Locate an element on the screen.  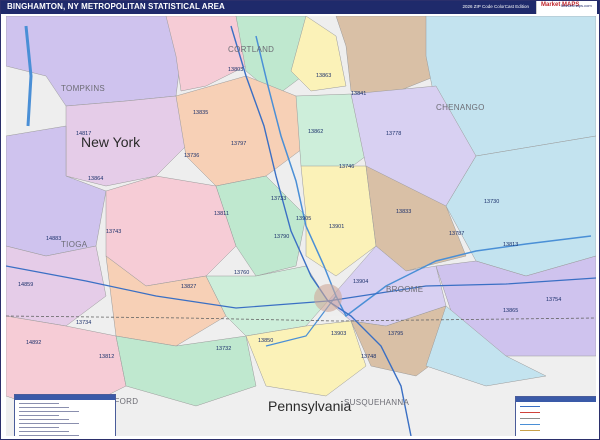
zip-label: 13734 is located at coordinates (84, 323).